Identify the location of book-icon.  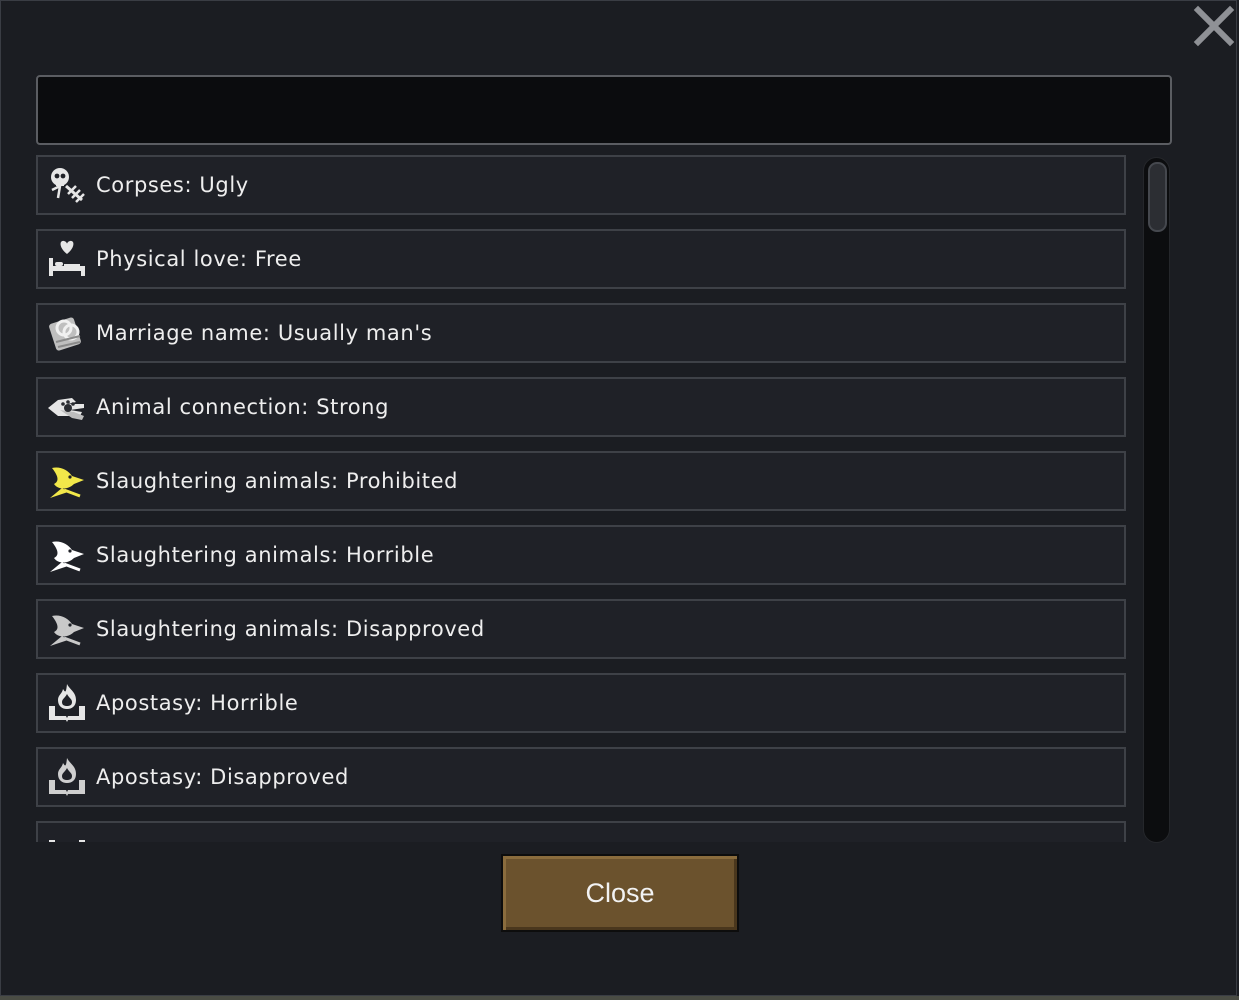
(67, 841).